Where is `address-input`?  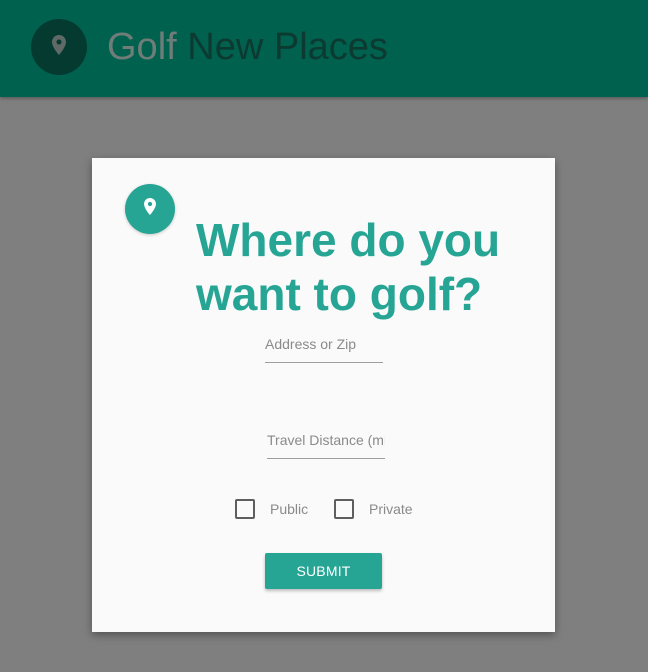 address-input is located at coordinates (324, 349).